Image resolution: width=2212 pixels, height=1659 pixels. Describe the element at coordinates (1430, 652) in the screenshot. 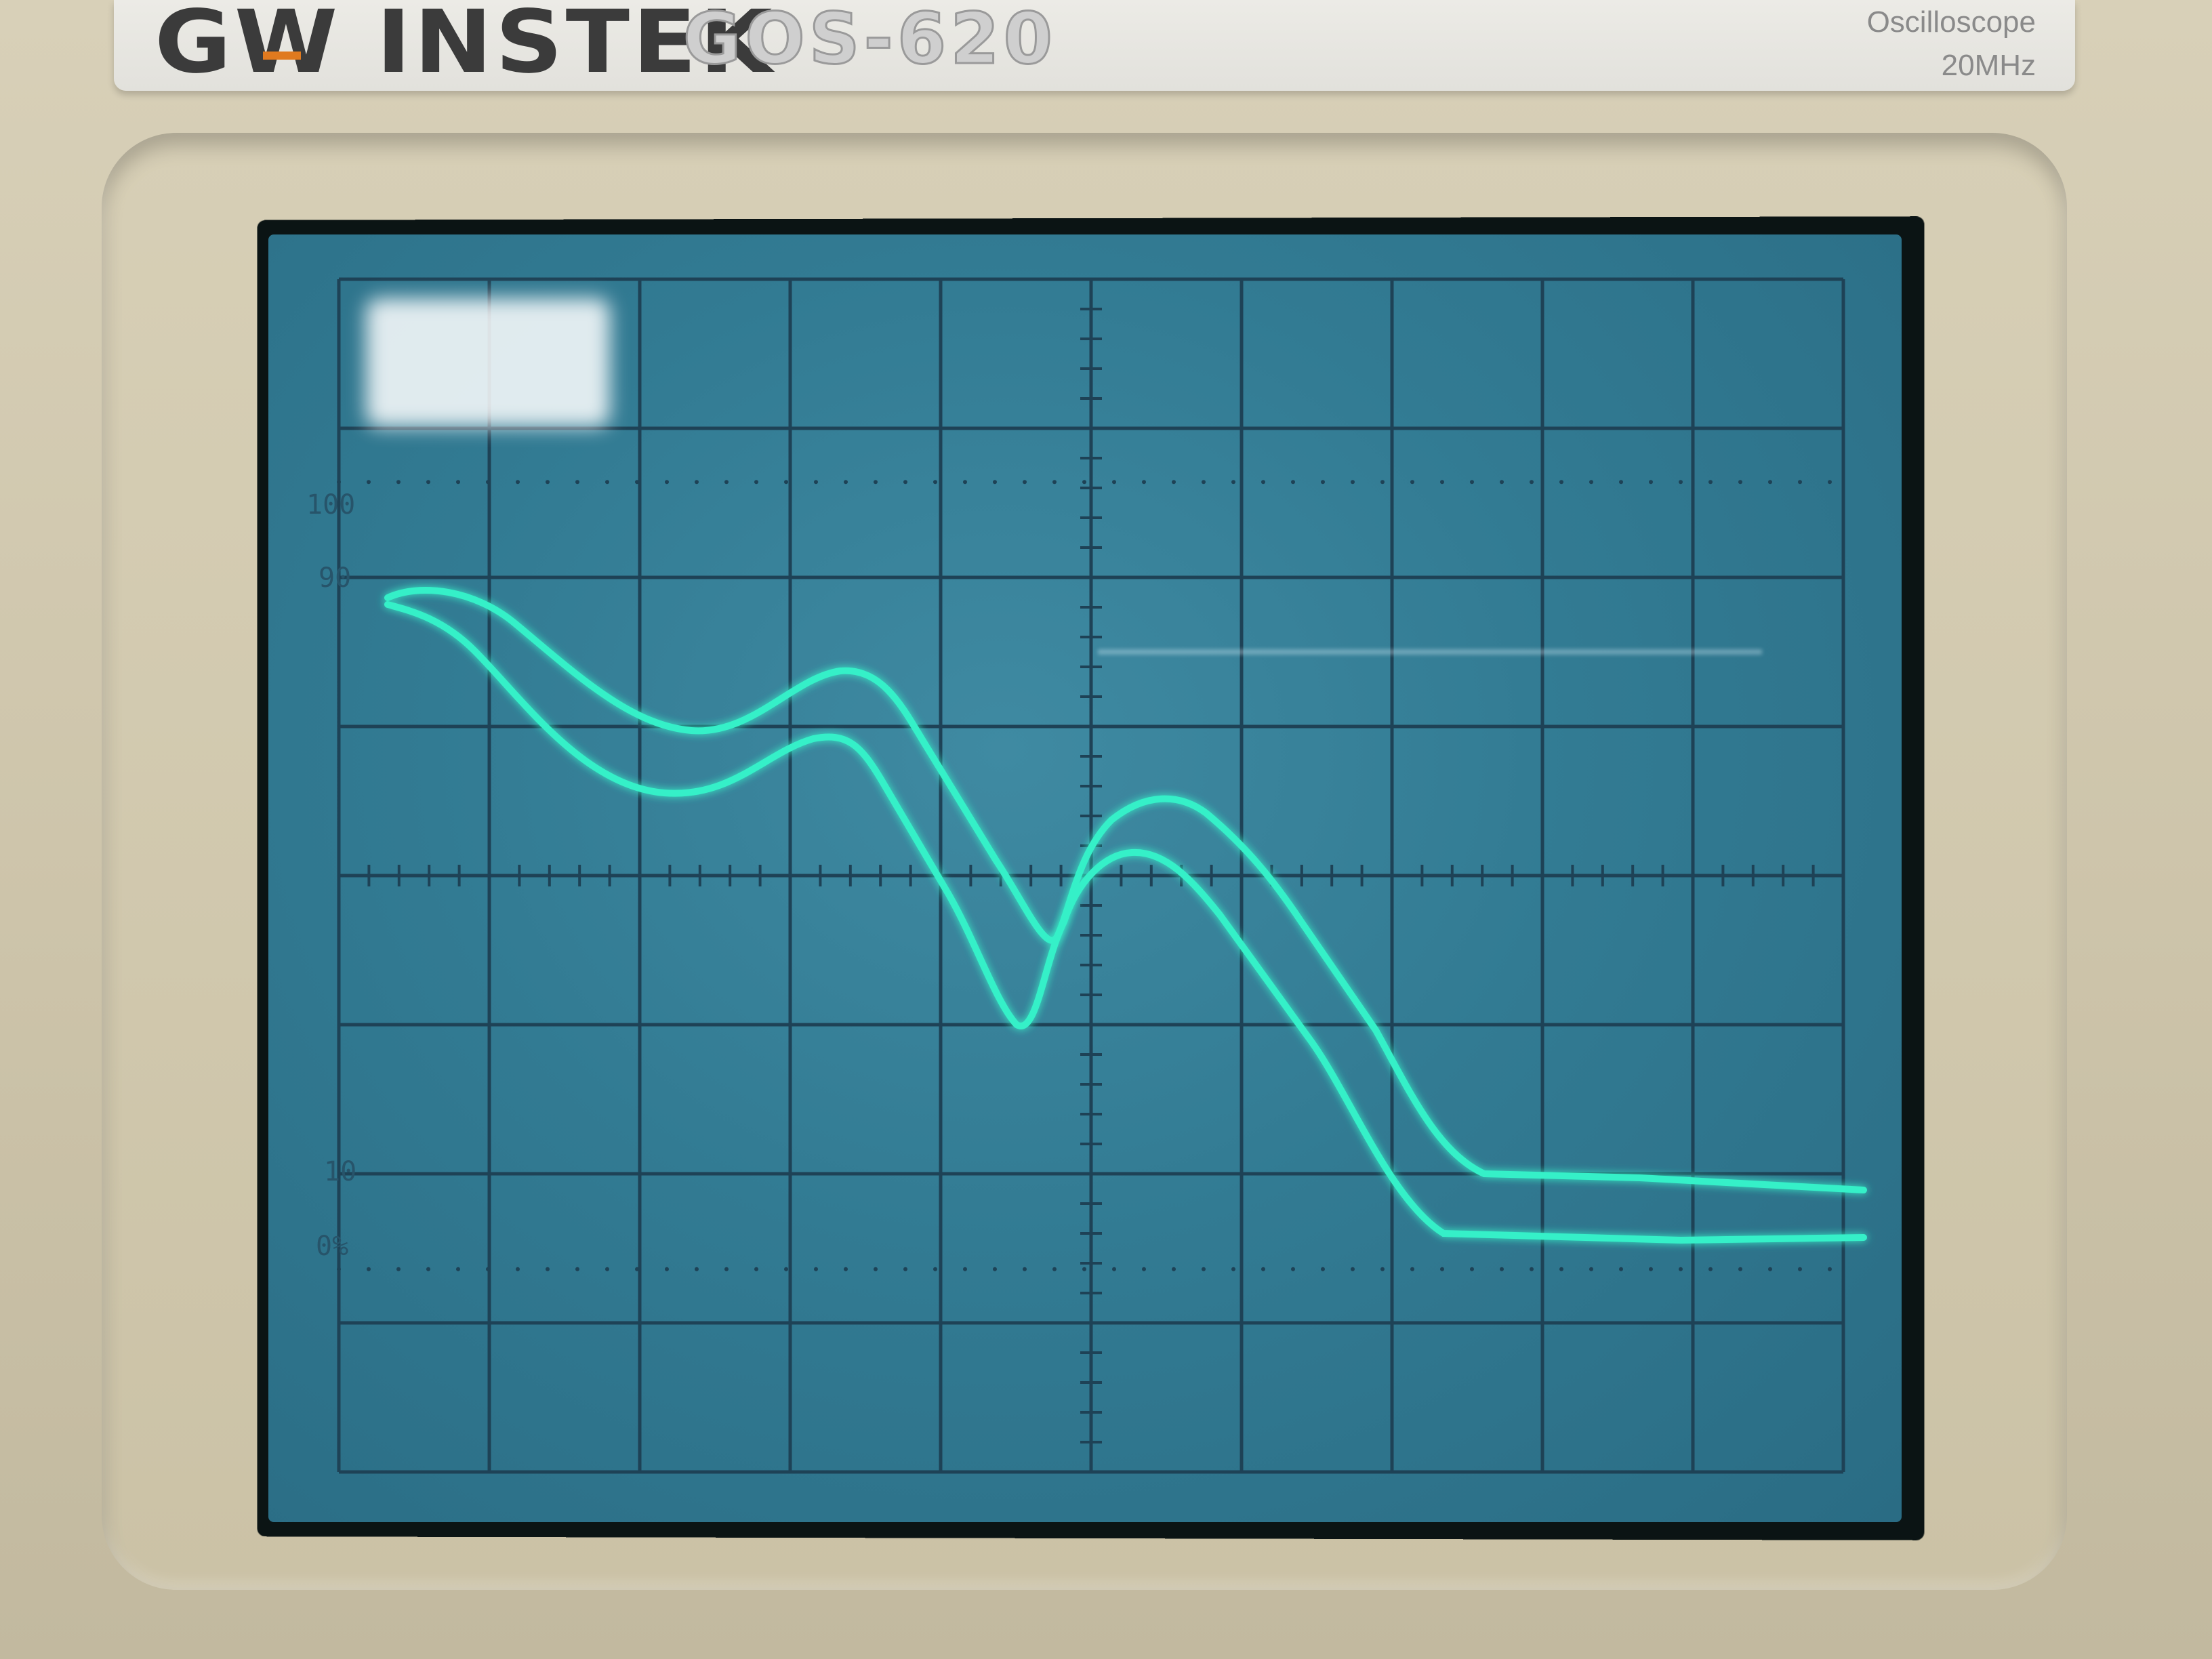

I see `screen-reflection-line` at that location.